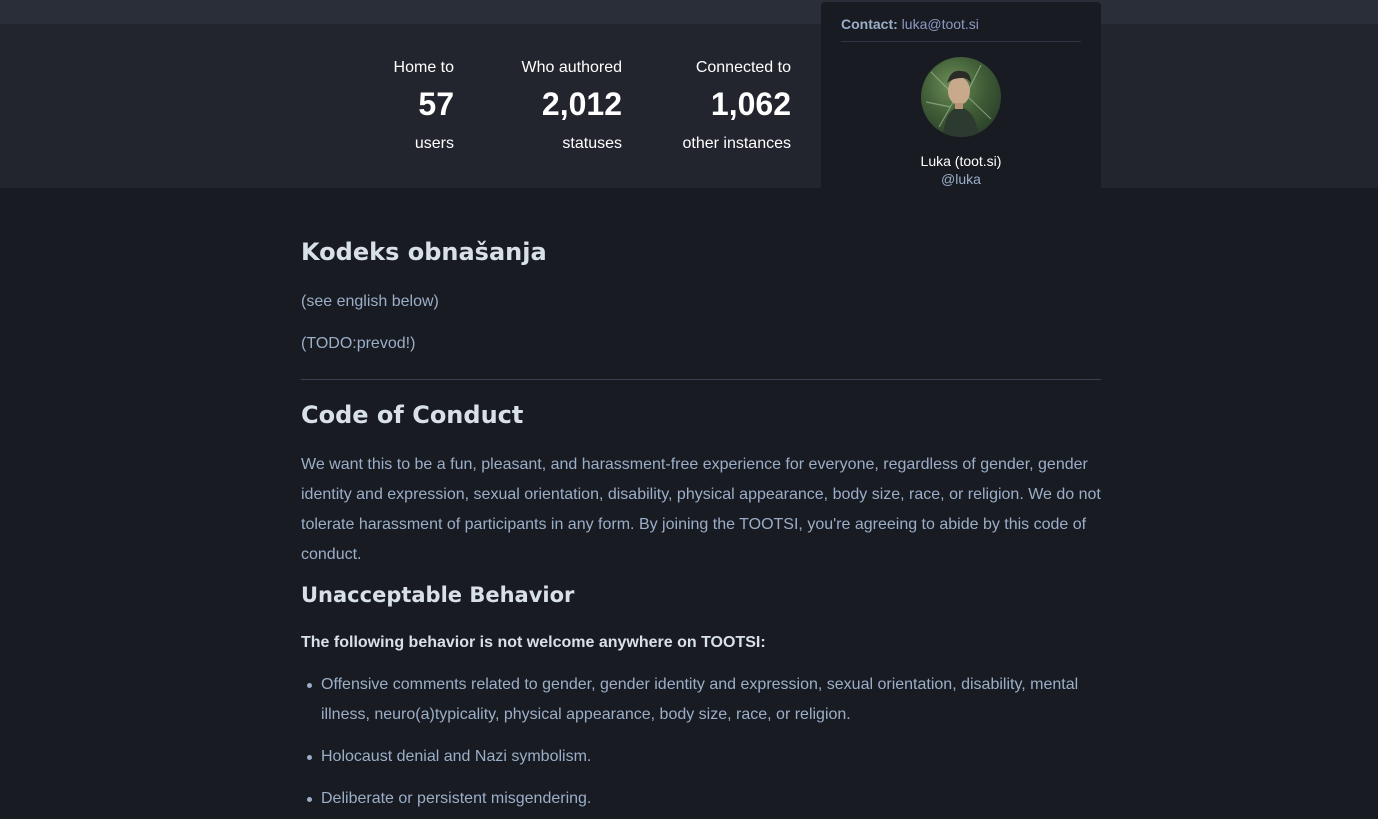  What do you see at coordinates (958, 100) in the screenshot?
I see `avatar-image` at bounding box center [958, 100].